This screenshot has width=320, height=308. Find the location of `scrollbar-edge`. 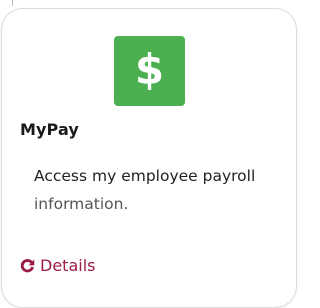

scrollbar-edge is located at coordinates (12, 3).